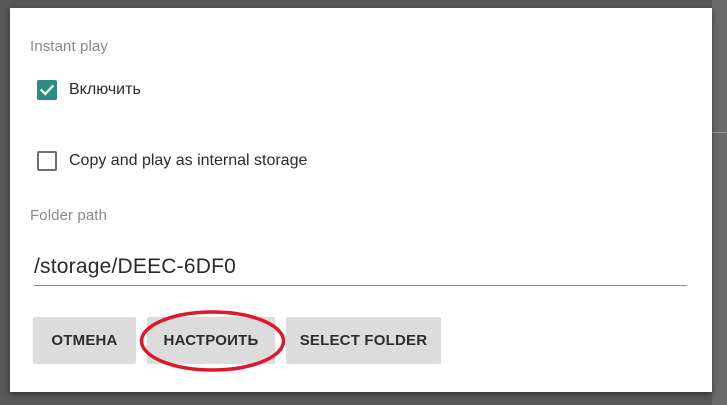 The height and width of the screenshot is (405, 727). What do you see at coordinates (135, 266) in the screenshot?
I see `folder-path-value: /storage/DEEC-6DF0` at bounding box center [135, 266].